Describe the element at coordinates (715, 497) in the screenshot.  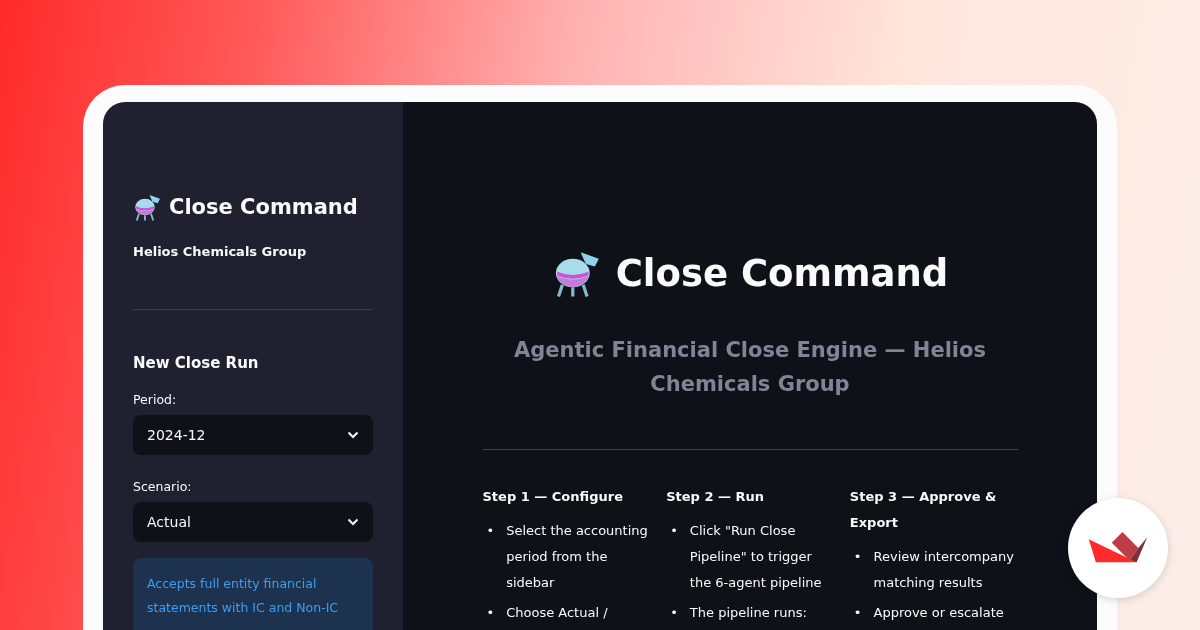
I see `step-heading: Step 2 — Run` at that location.